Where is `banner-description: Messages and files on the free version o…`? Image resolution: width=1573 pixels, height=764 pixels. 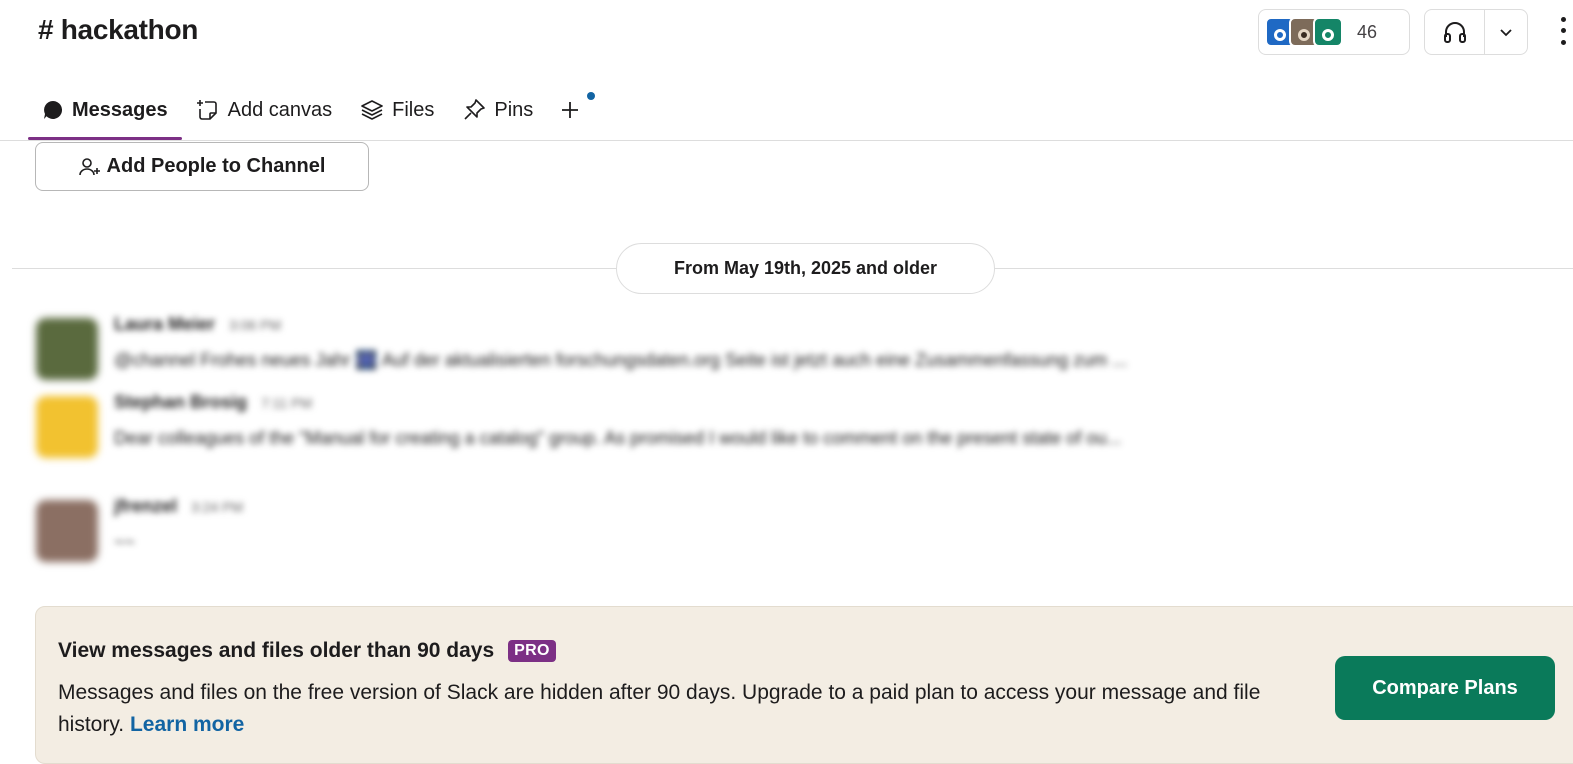 banner-description: Messages and files on the free version o… is located at coordinates (678, 709).